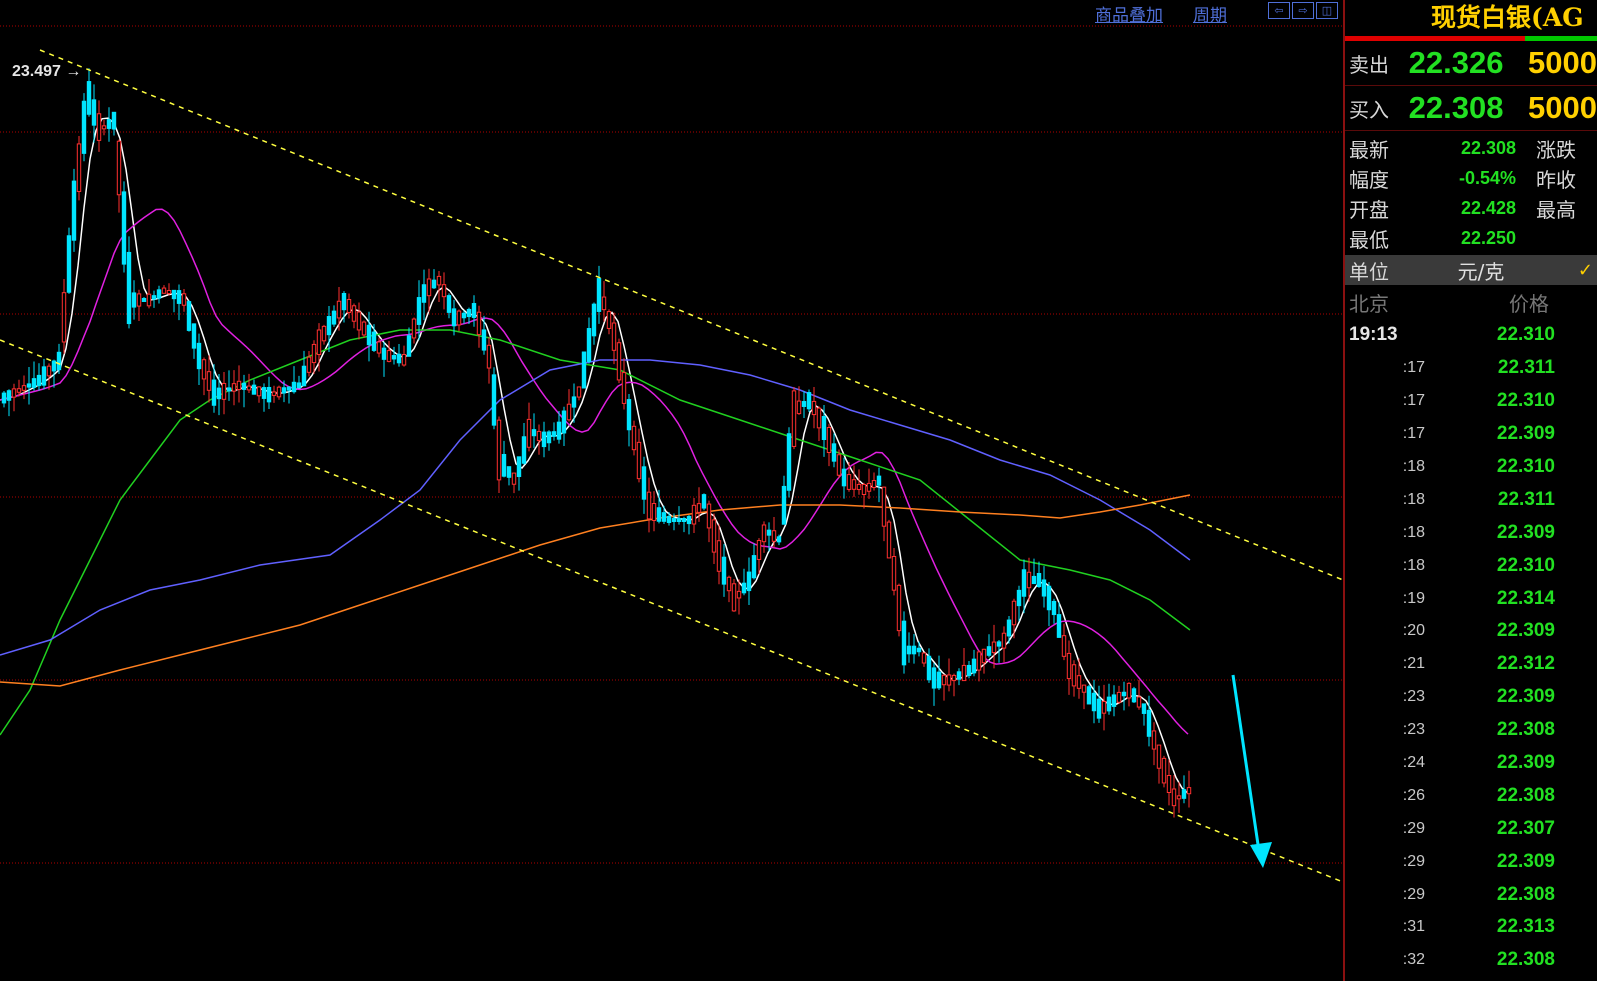  I want to click on ticks-price-header: 价格, so click(1529, 303).